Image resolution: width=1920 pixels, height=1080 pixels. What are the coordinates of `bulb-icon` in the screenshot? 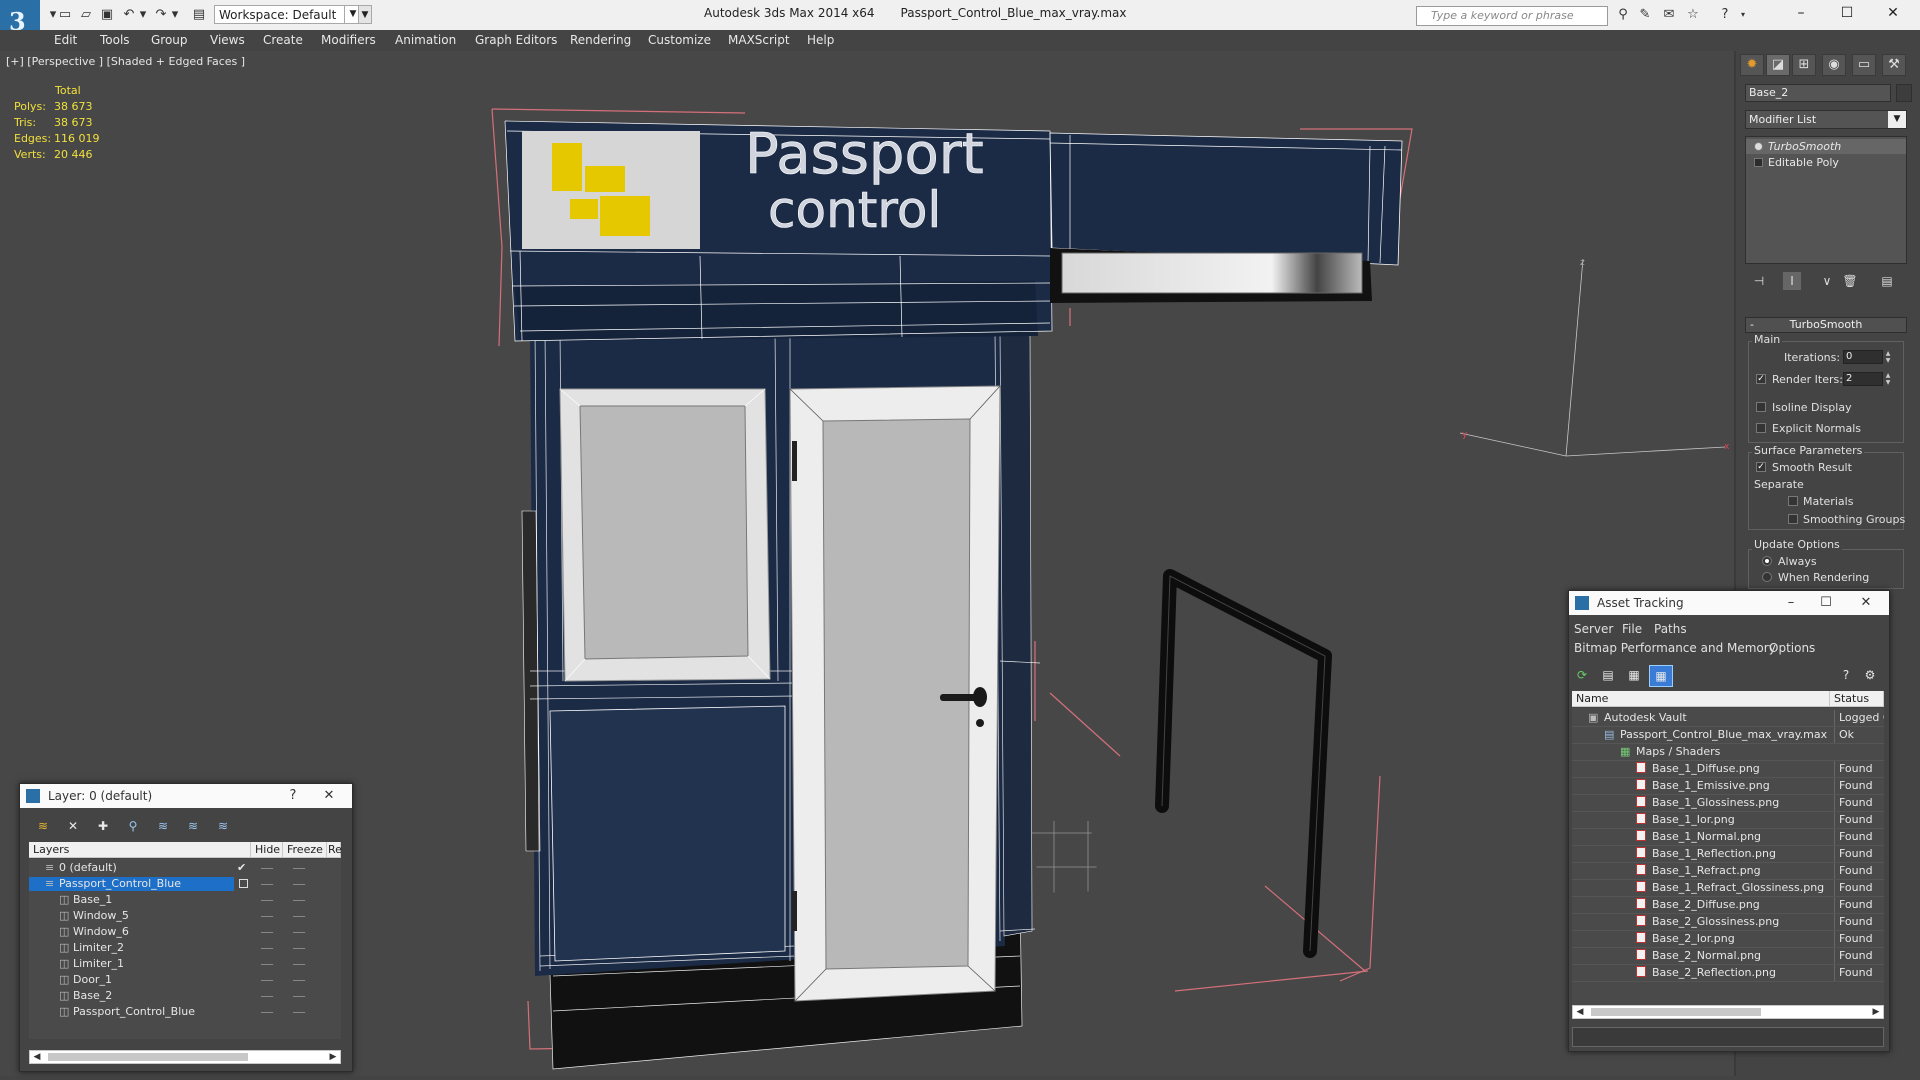 It's located at (1758, 146).